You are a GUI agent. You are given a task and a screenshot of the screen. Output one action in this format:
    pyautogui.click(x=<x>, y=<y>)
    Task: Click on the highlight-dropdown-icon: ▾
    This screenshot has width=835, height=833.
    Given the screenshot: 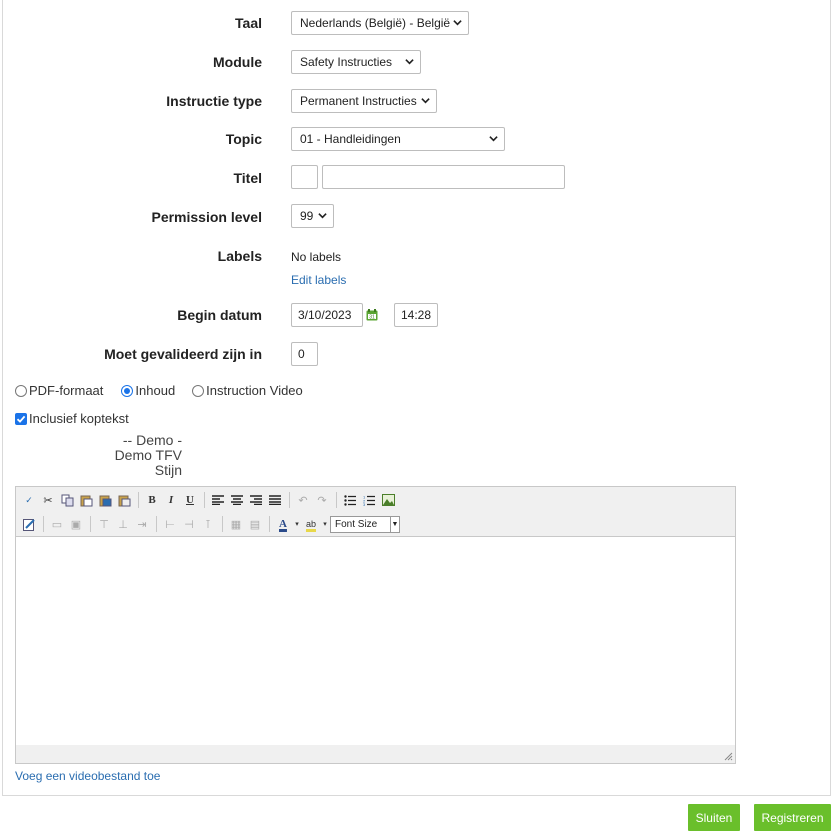 What is the action you would take?
    pyautogui.click(x=325, y=524)
    